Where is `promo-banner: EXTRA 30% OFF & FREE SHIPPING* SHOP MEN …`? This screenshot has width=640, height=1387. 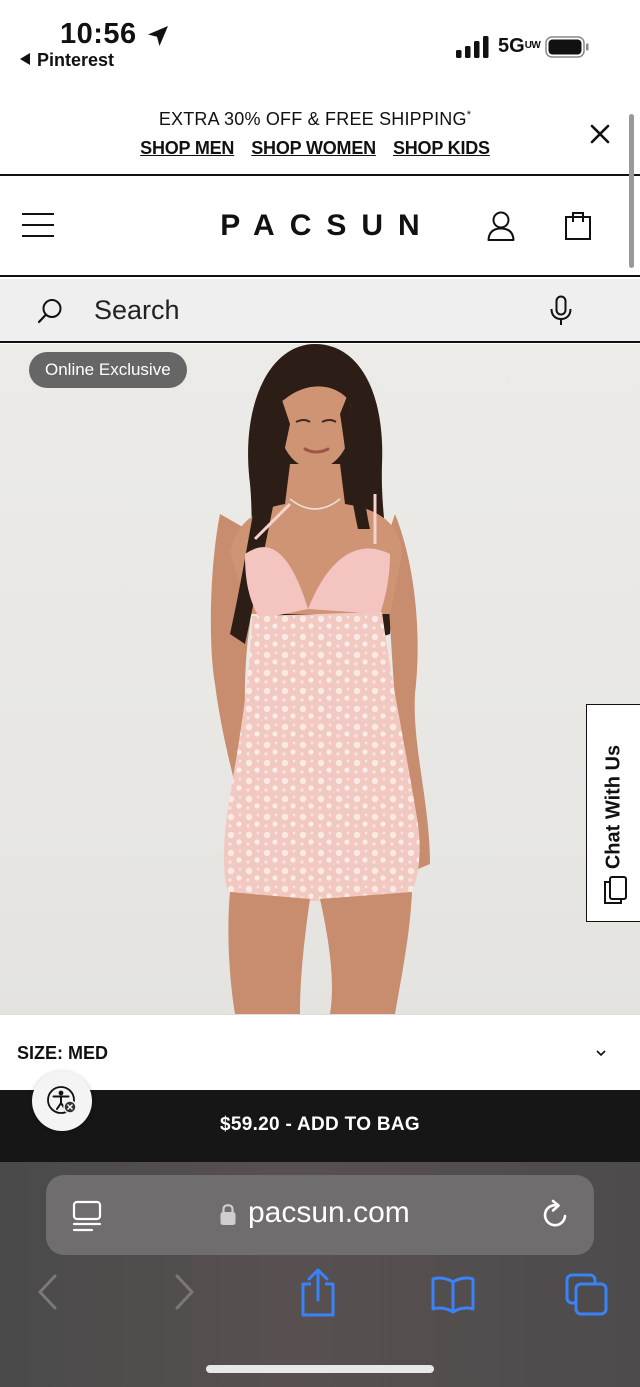
promo-banner: EXTRA 30% OFF & FREE SHIPPING* SHOP MEN … is located at coordinates (320, 138).